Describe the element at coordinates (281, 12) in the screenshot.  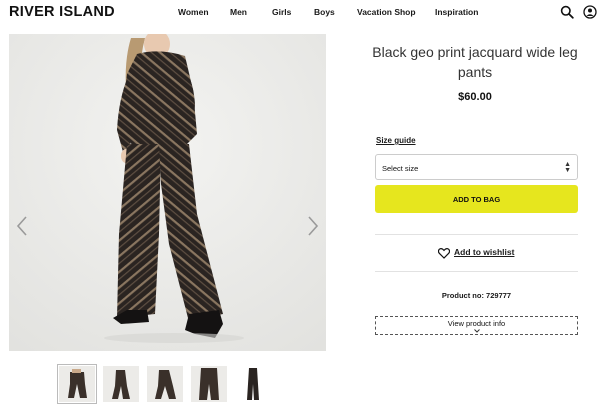
I see `nav-girls: Girls` at that location.